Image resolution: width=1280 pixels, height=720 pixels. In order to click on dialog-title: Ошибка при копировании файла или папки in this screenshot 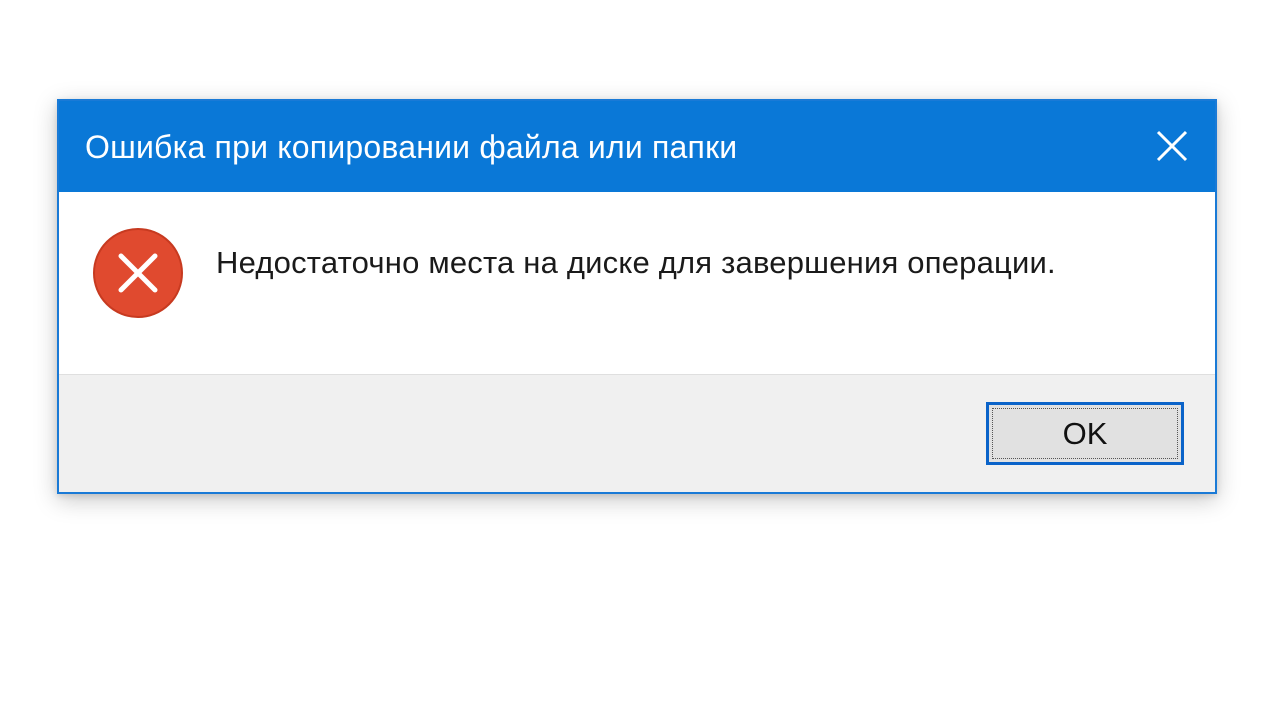, I will do `click(411, 147)`.